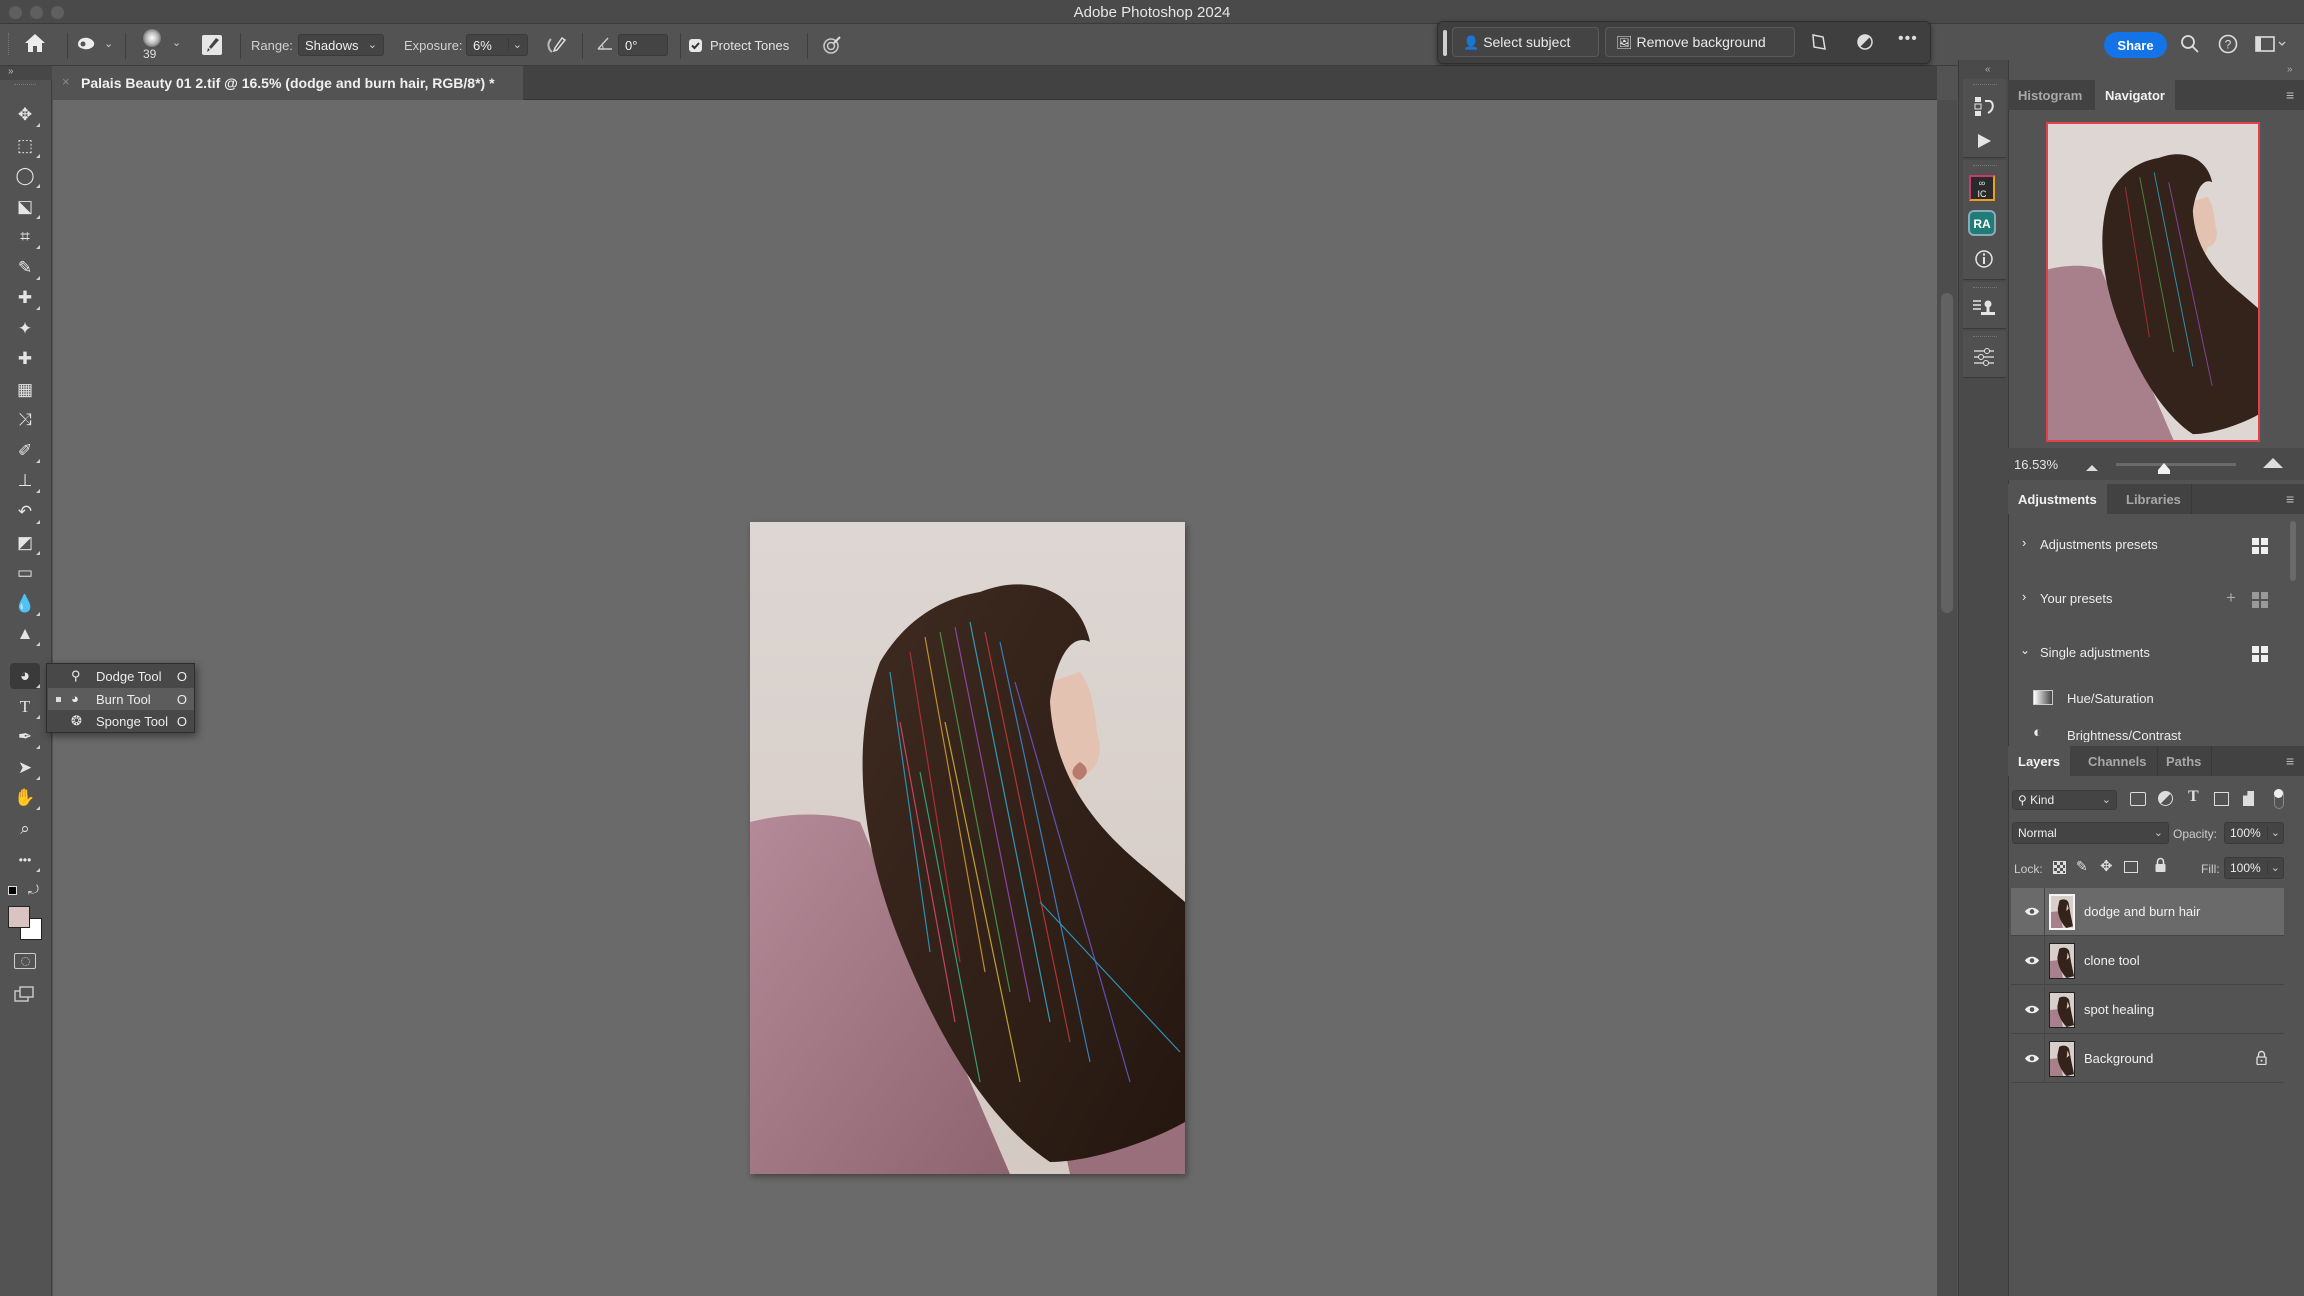 The width and height of the screenshot is (2304, 1296). Describe the element at coordinates (2271, 46) in the screenshot. I see `workspace-button` at that location.